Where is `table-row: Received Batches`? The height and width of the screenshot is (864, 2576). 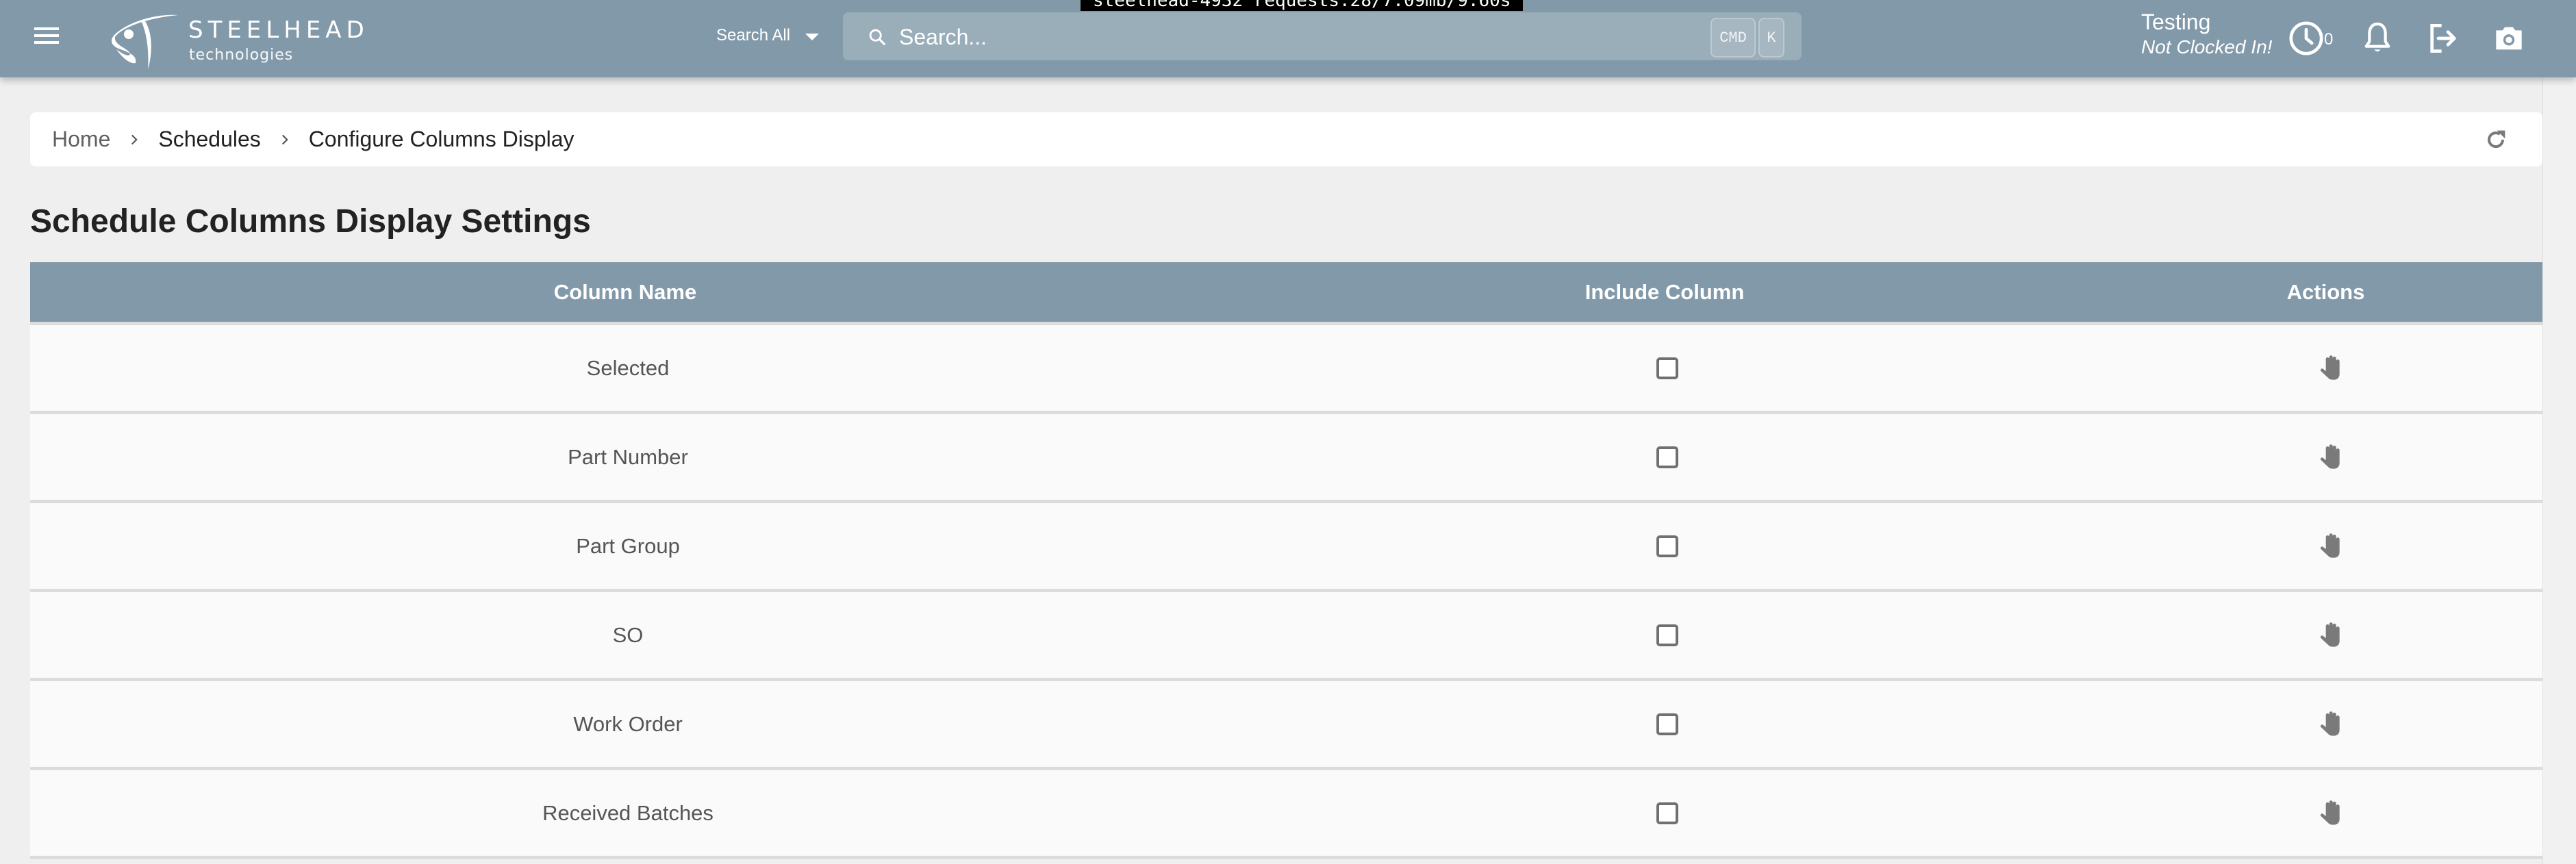 table-row: Received Batches is located at coordinates (1286, 814).